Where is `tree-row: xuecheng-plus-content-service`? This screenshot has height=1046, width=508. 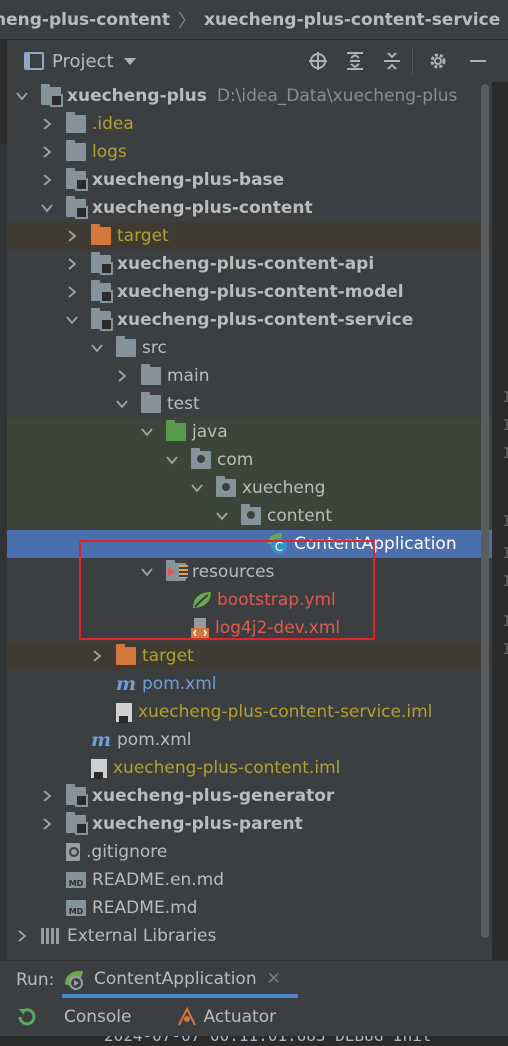 tree-row: xuecheng-plus-content-service is located at coordinates (249, 320).